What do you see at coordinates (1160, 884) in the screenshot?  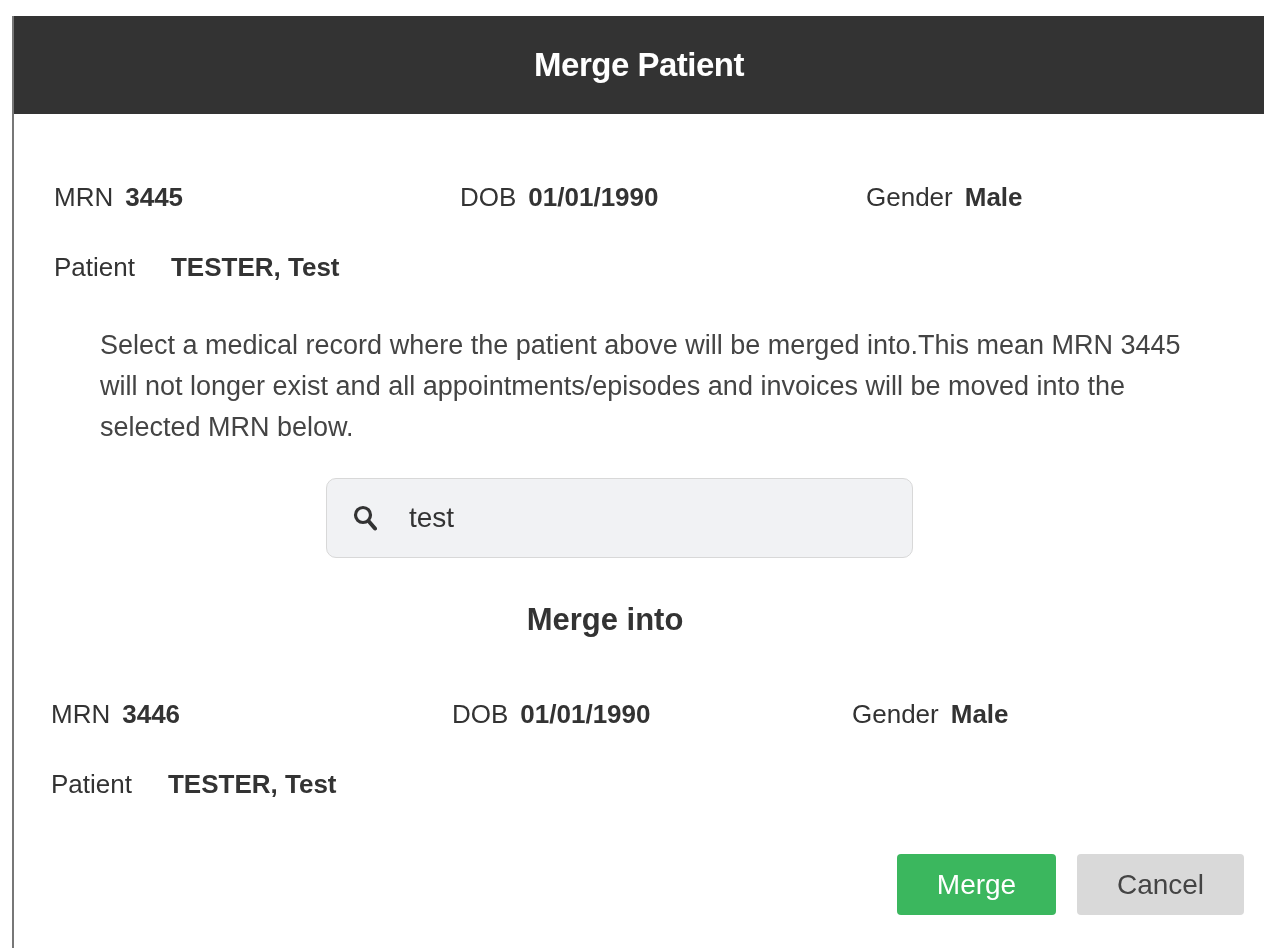 I see `cancel-button: Cancel` at bounding box center [1160, 884].